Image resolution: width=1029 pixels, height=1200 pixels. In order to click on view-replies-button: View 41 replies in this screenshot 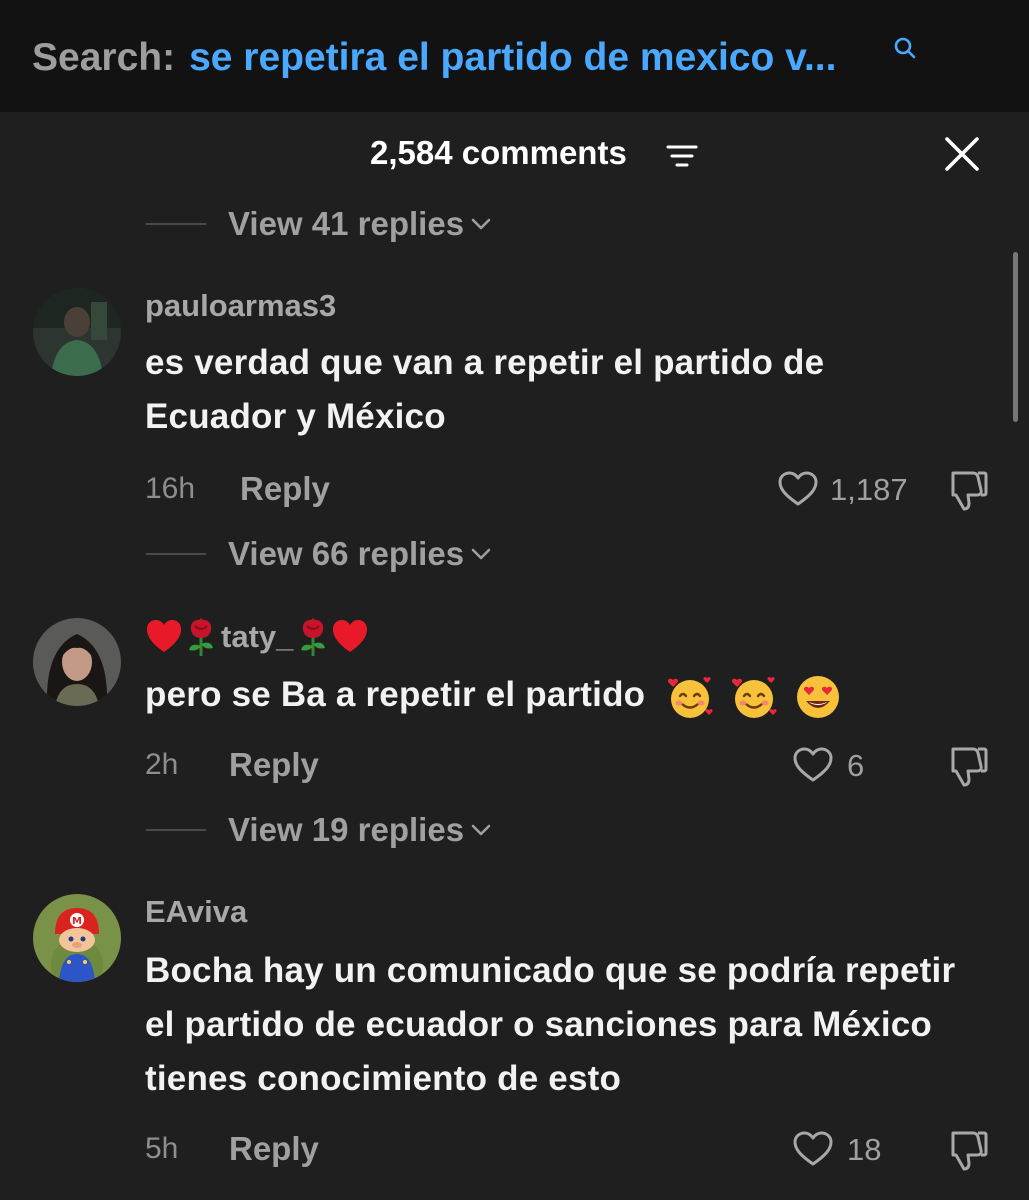, I will do `click(319, 224)`.